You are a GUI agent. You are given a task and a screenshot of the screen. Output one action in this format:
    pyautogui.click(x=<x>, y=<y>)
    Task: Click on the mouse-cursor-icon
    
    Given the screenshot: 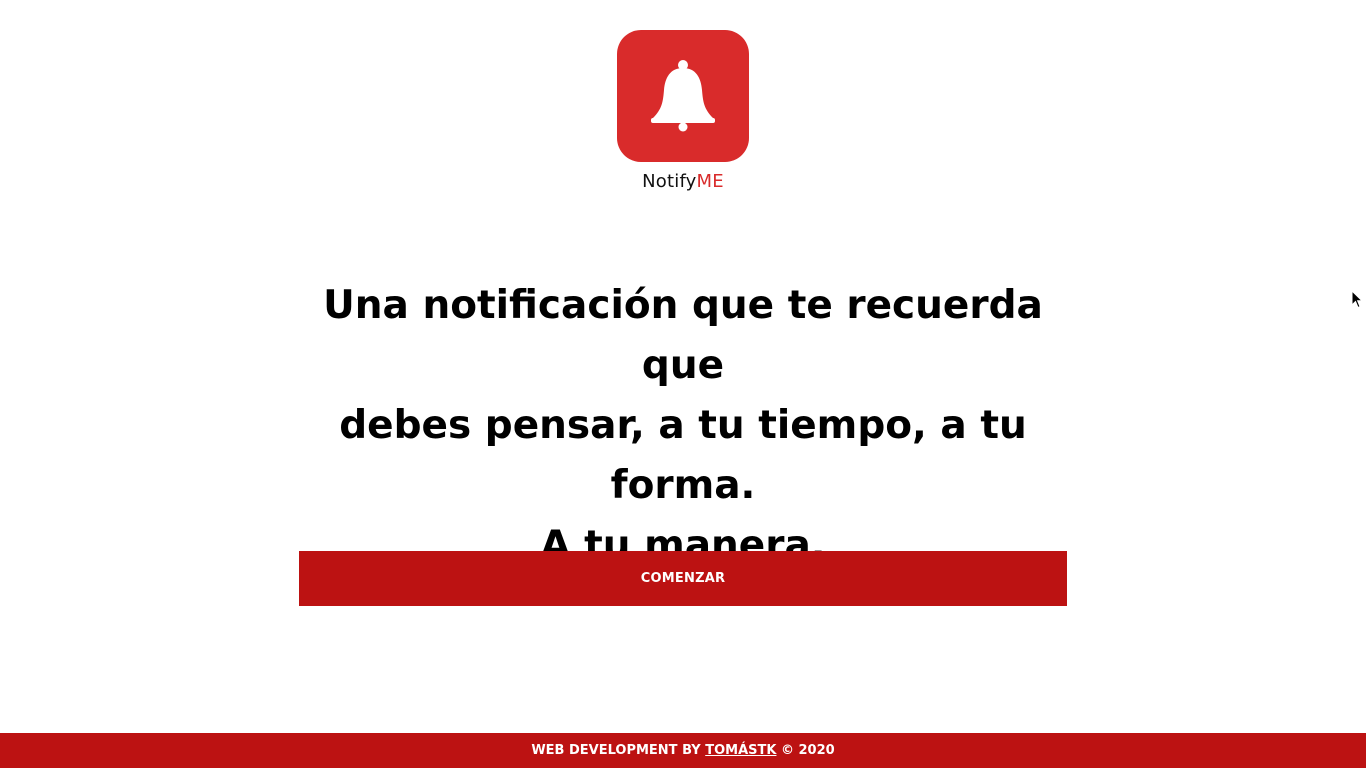 What is the action you would take?
    pyautogui.click(x=1357, y=299)
    